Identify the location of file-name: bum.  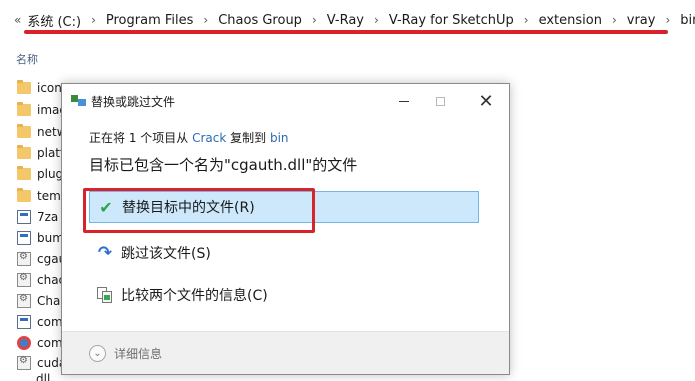
(50, 238).